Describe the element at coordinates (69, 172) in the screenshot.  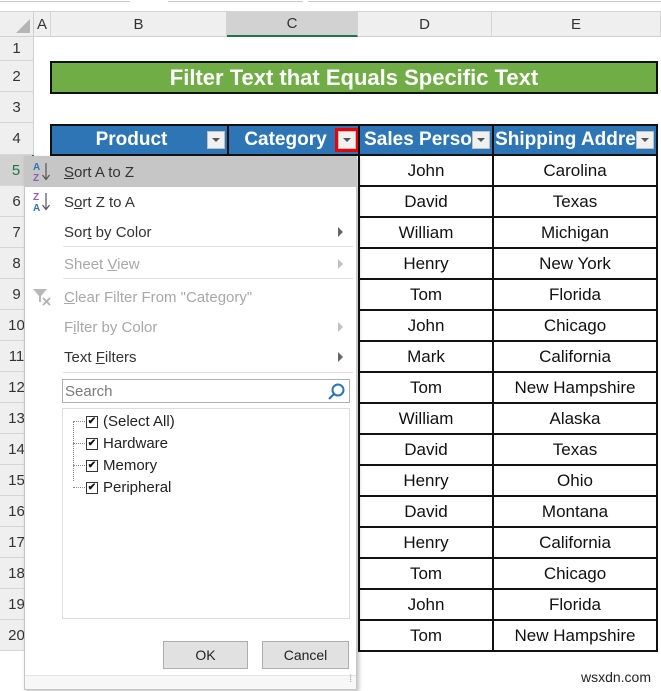
I see `access-key: S` at that location.